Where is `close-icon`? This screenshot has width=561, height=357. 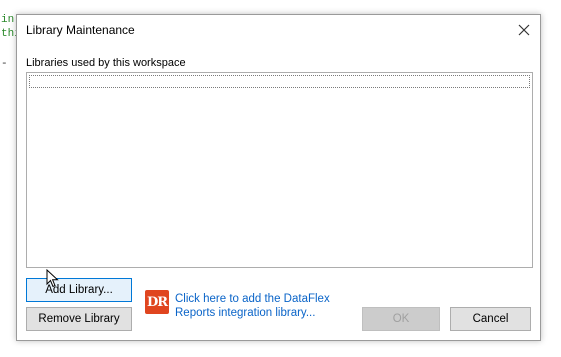 close-icon is located at coordinates (524, 30).